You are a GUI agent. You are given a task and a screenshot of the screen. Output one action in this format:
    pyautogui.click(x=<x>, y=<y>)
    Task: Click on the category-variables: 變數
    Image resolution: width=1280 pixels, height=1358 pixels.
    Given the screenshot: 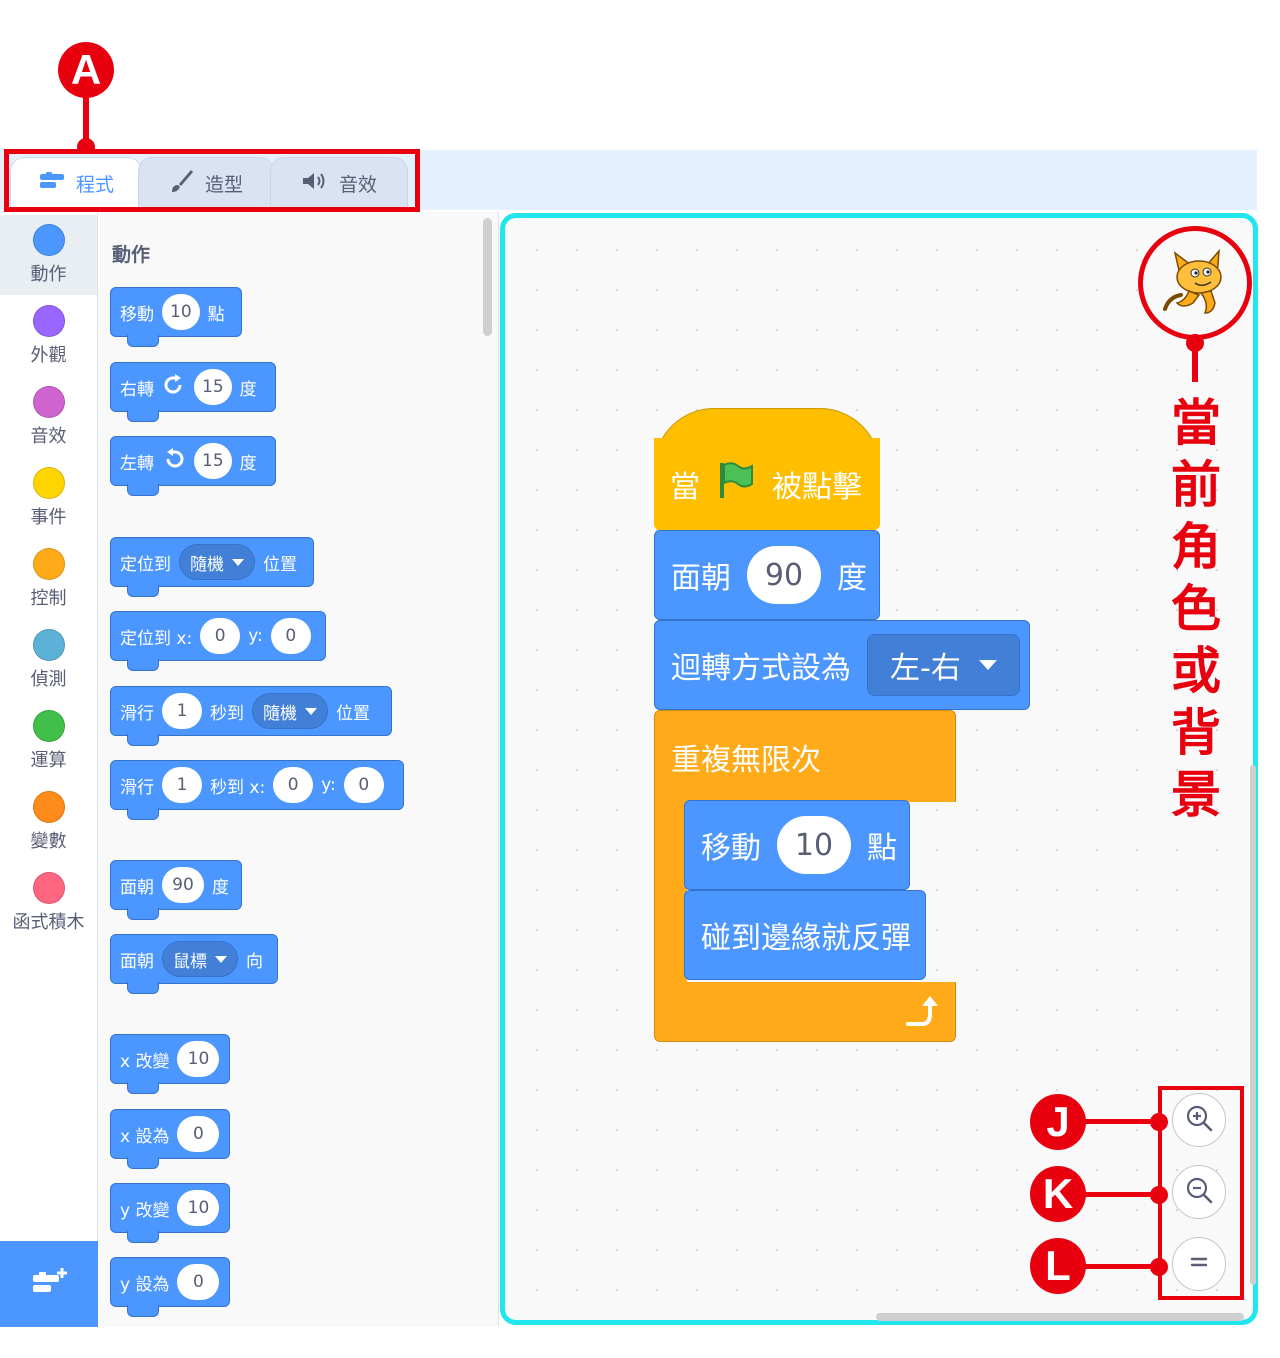 What is the action you would take?
    pyautogui.click(x=48, y=822)
    